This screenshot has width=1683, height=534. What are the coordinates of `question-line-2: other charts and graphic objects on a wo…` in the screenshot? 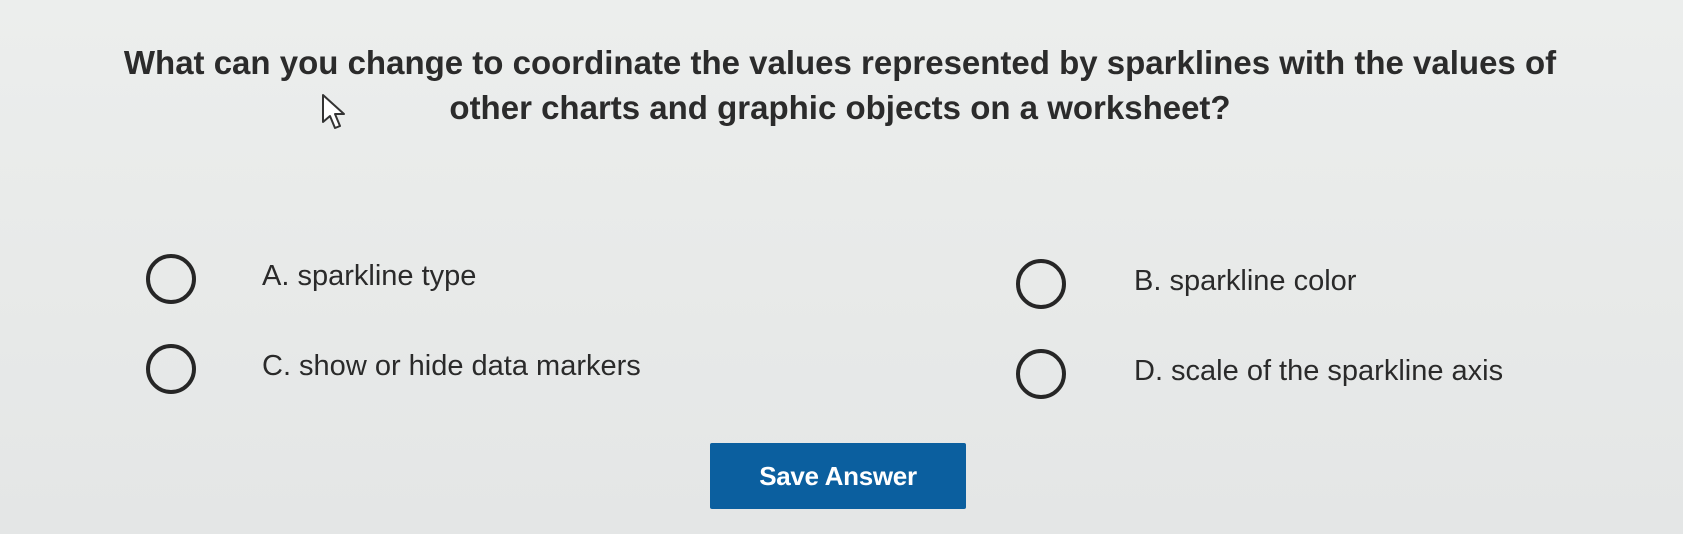 It's located at (840, 107).